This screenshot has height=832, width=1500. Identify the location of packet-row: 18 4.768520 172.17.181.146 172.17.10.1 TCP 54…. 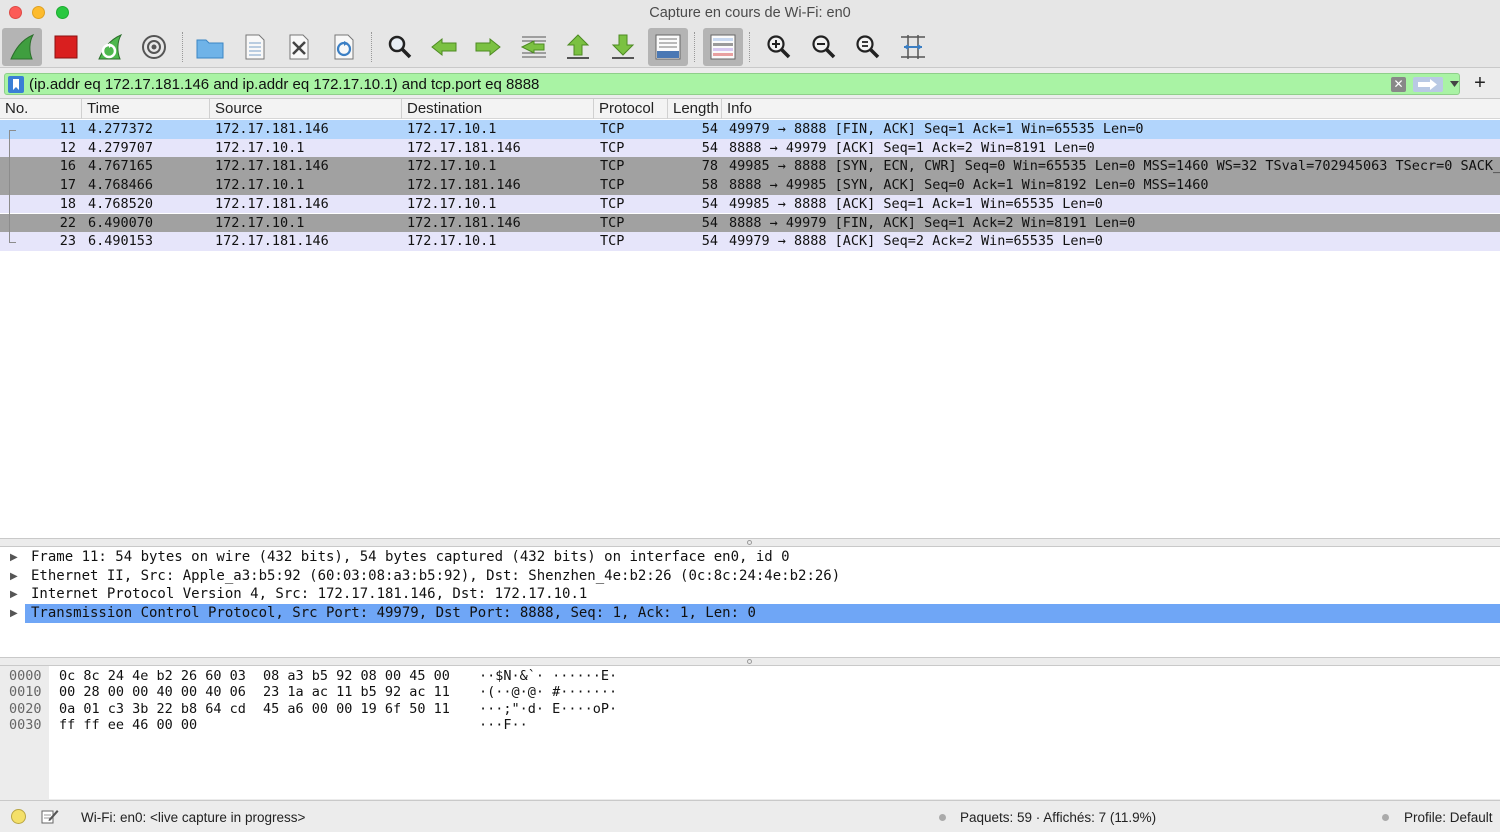
(750, 204).